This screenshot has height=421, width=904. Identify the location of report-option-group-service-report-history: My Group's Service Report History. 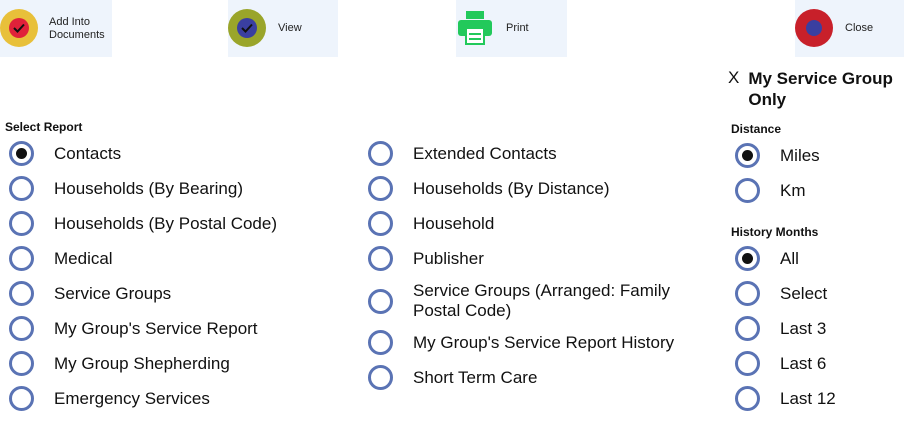
(521, 342).